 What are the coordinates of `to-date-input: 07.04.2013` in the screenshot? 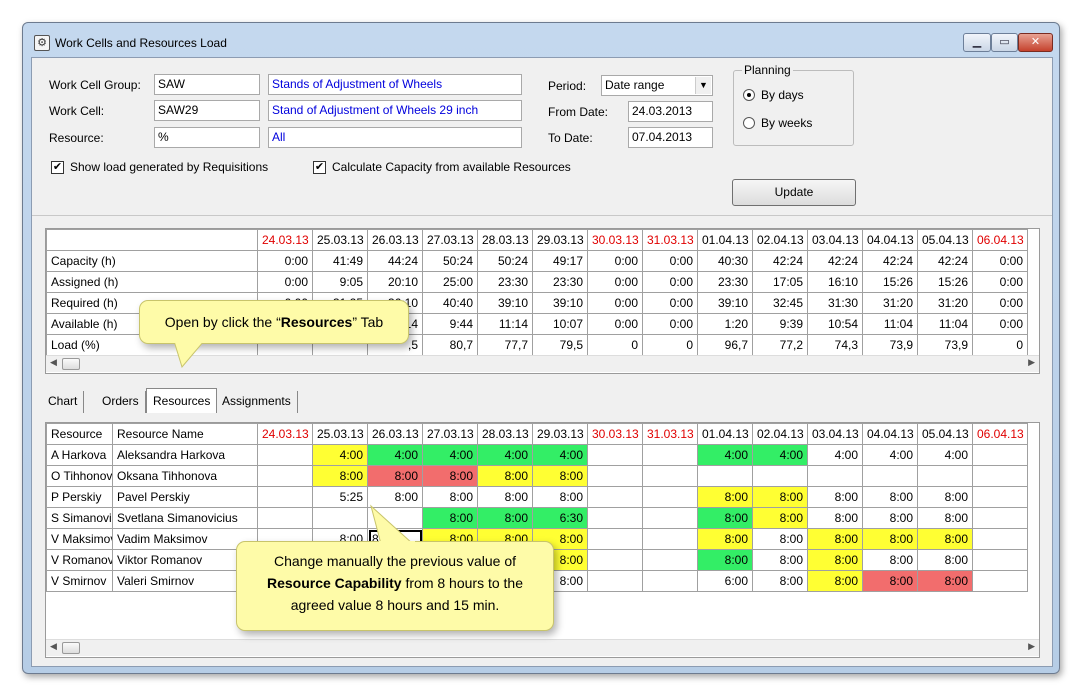 It's located at (670, 137).